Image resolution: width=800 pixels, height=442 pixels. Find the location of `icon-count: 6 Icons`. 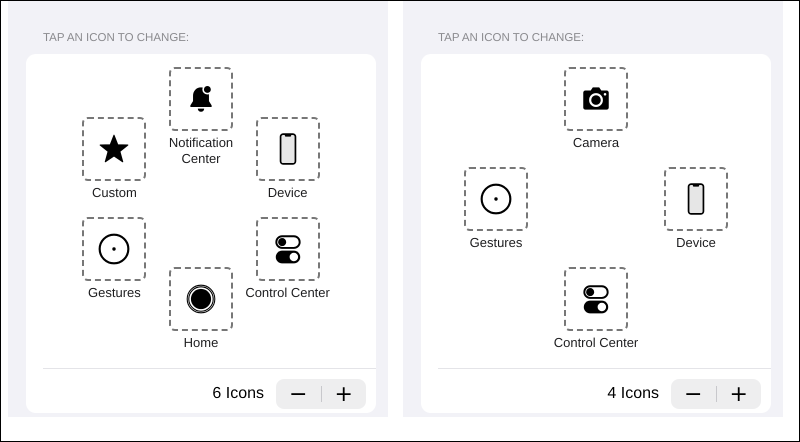

icon-count: 6 Icons is located at coordinates (238, 394).